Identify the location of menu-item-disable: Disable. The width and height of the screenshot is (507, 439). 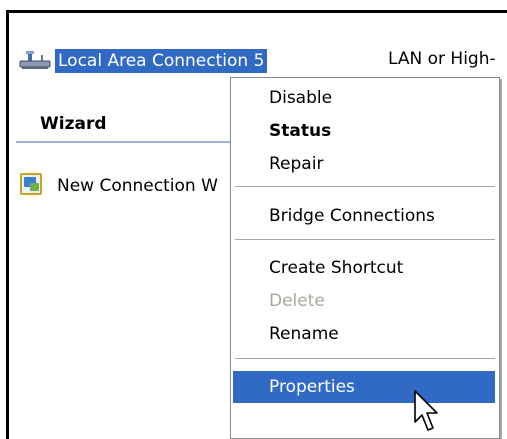
(364, 98).